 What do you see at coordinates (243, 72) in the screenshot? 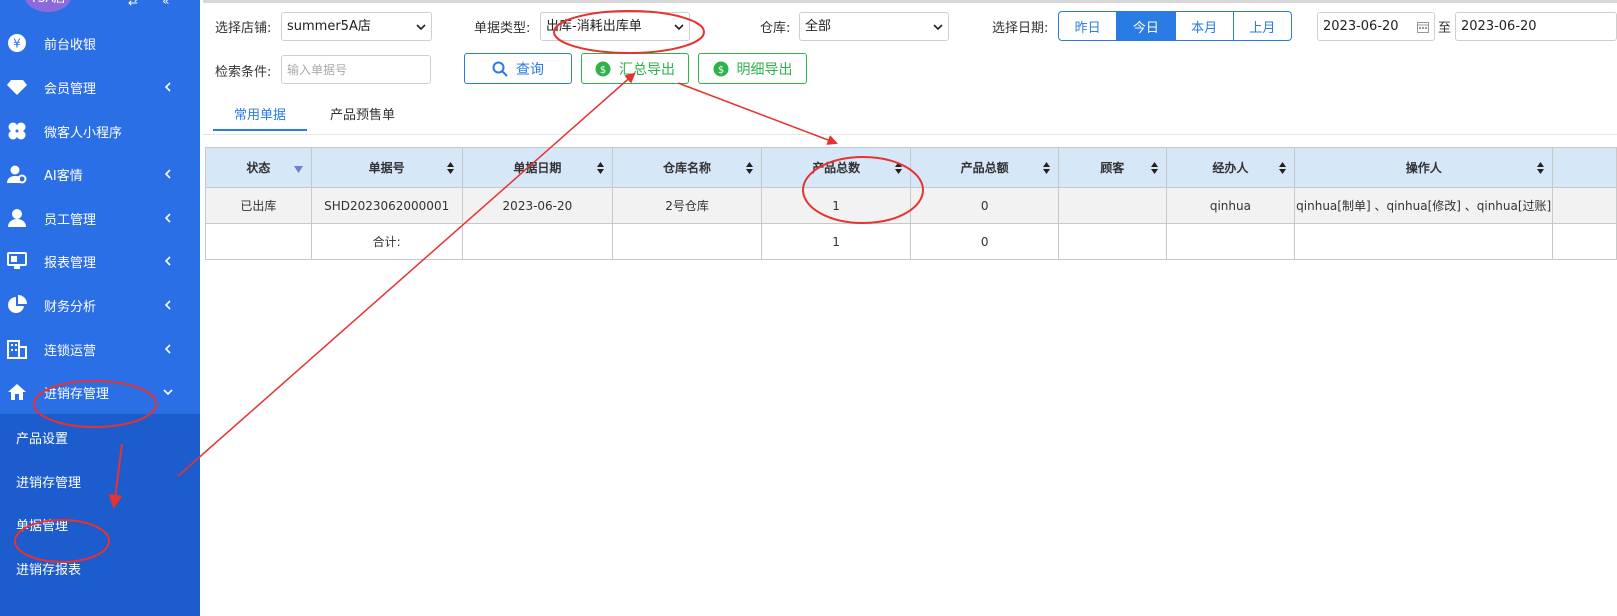
I see `search-label: 检索条件:` at bounding box center [243, 72].